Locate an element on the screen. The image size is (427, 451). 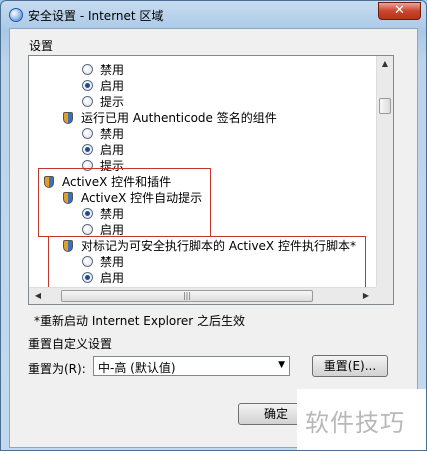
reset-level-select: 中-高 (默认值) ▼ is located at coordinates (191, 366).